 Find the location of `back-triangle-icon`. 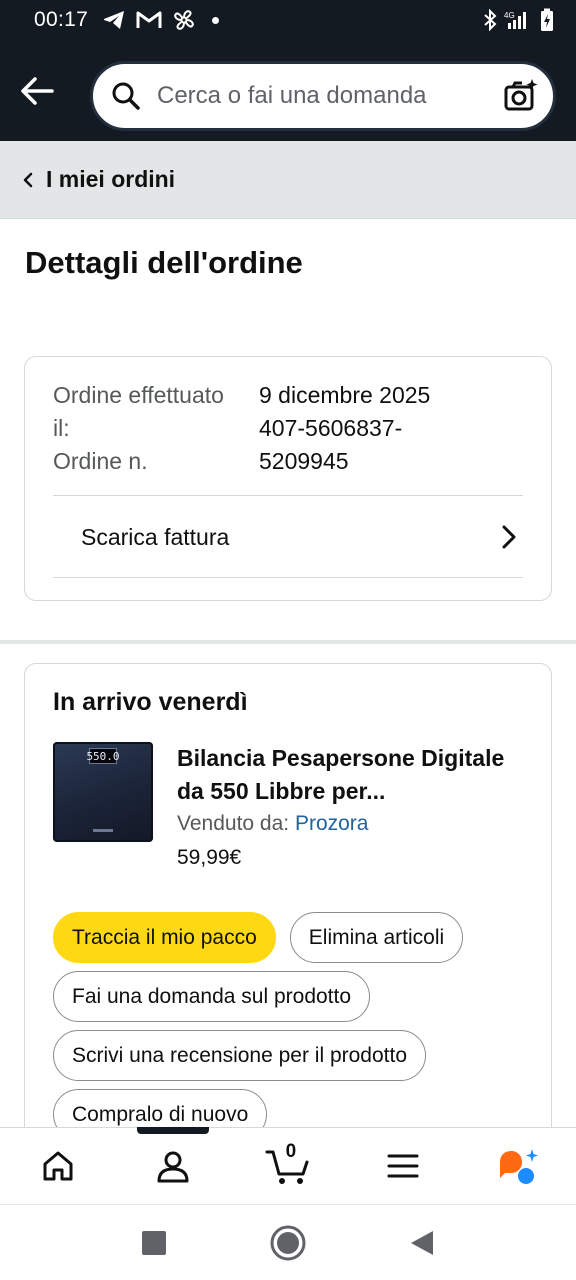

back-triangle-icon is located at coordinates (422, 1243).